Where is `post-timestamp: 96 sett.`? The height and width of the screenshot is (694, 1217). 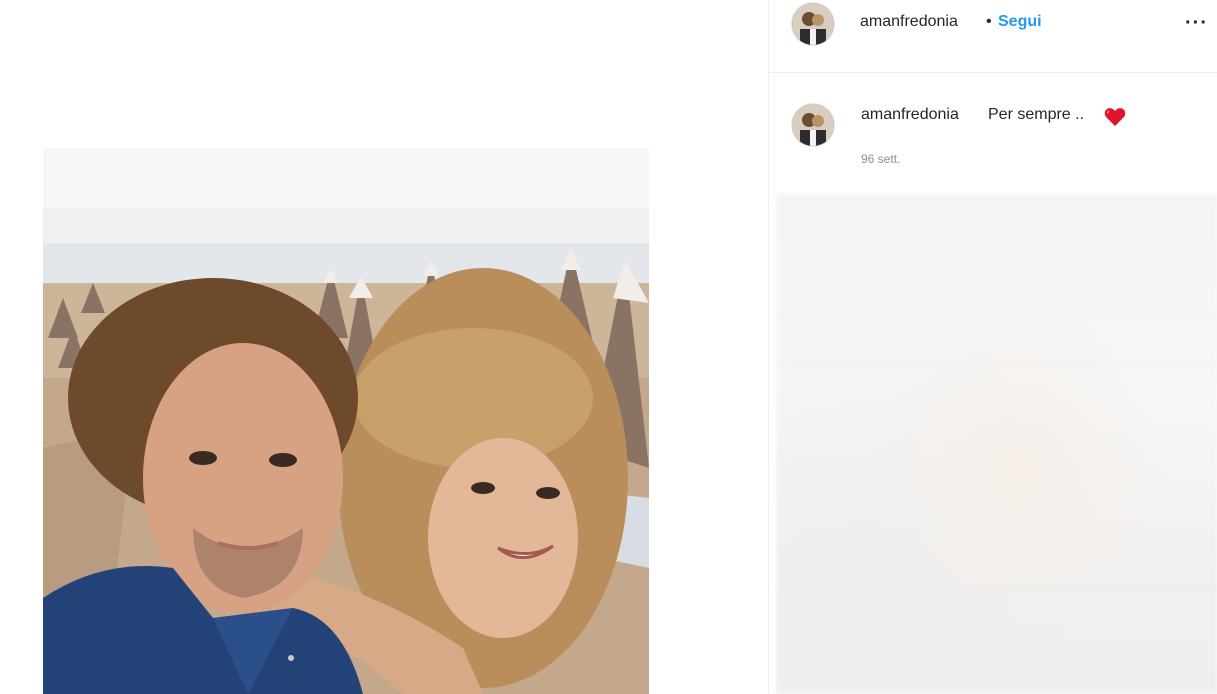
post-timestamp: 96 sett. is located at coordinates (880, 159).